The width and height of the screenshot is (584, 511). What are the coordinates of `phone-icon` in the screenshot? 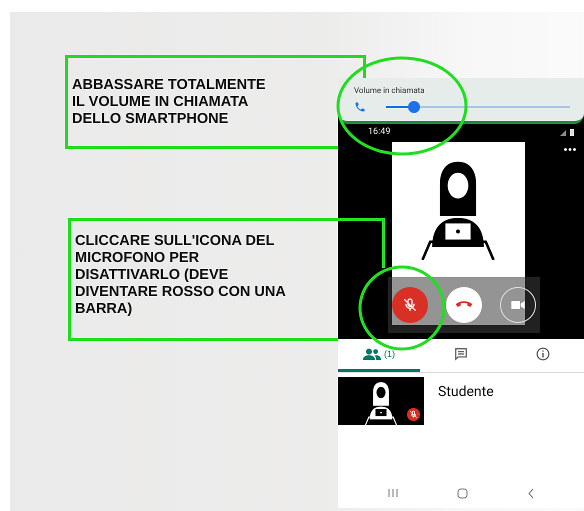 It's located at (360, 107).